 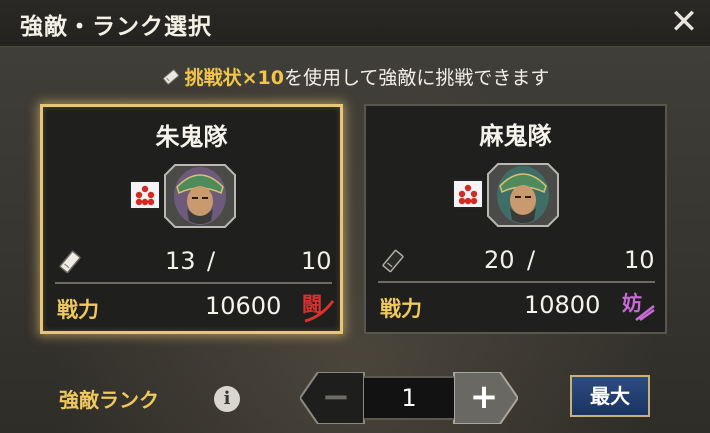 I want to click on attack-type-icon: 闘, so click(x=318, y=306).